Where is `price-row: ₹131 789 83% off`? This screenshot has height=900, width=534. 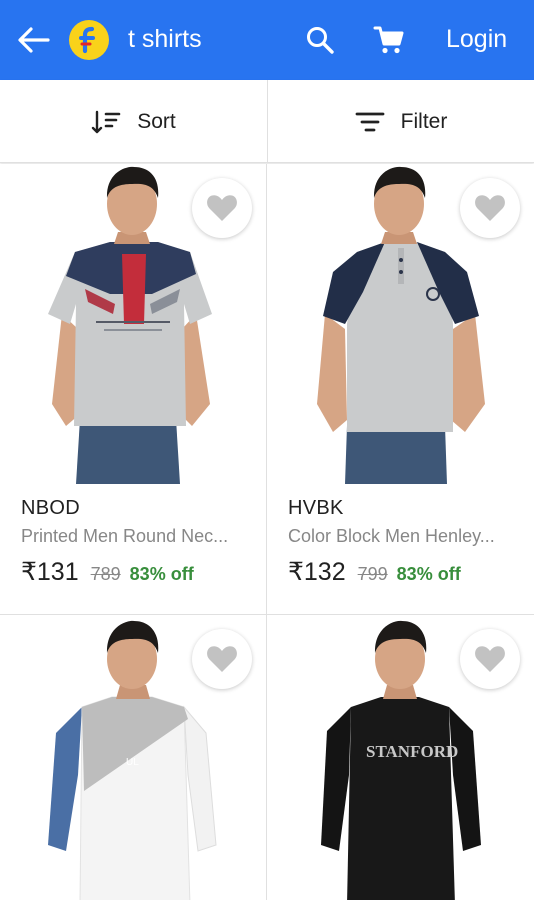
price-row: ₹131 789 83% off is located at coordinates (107, 572).